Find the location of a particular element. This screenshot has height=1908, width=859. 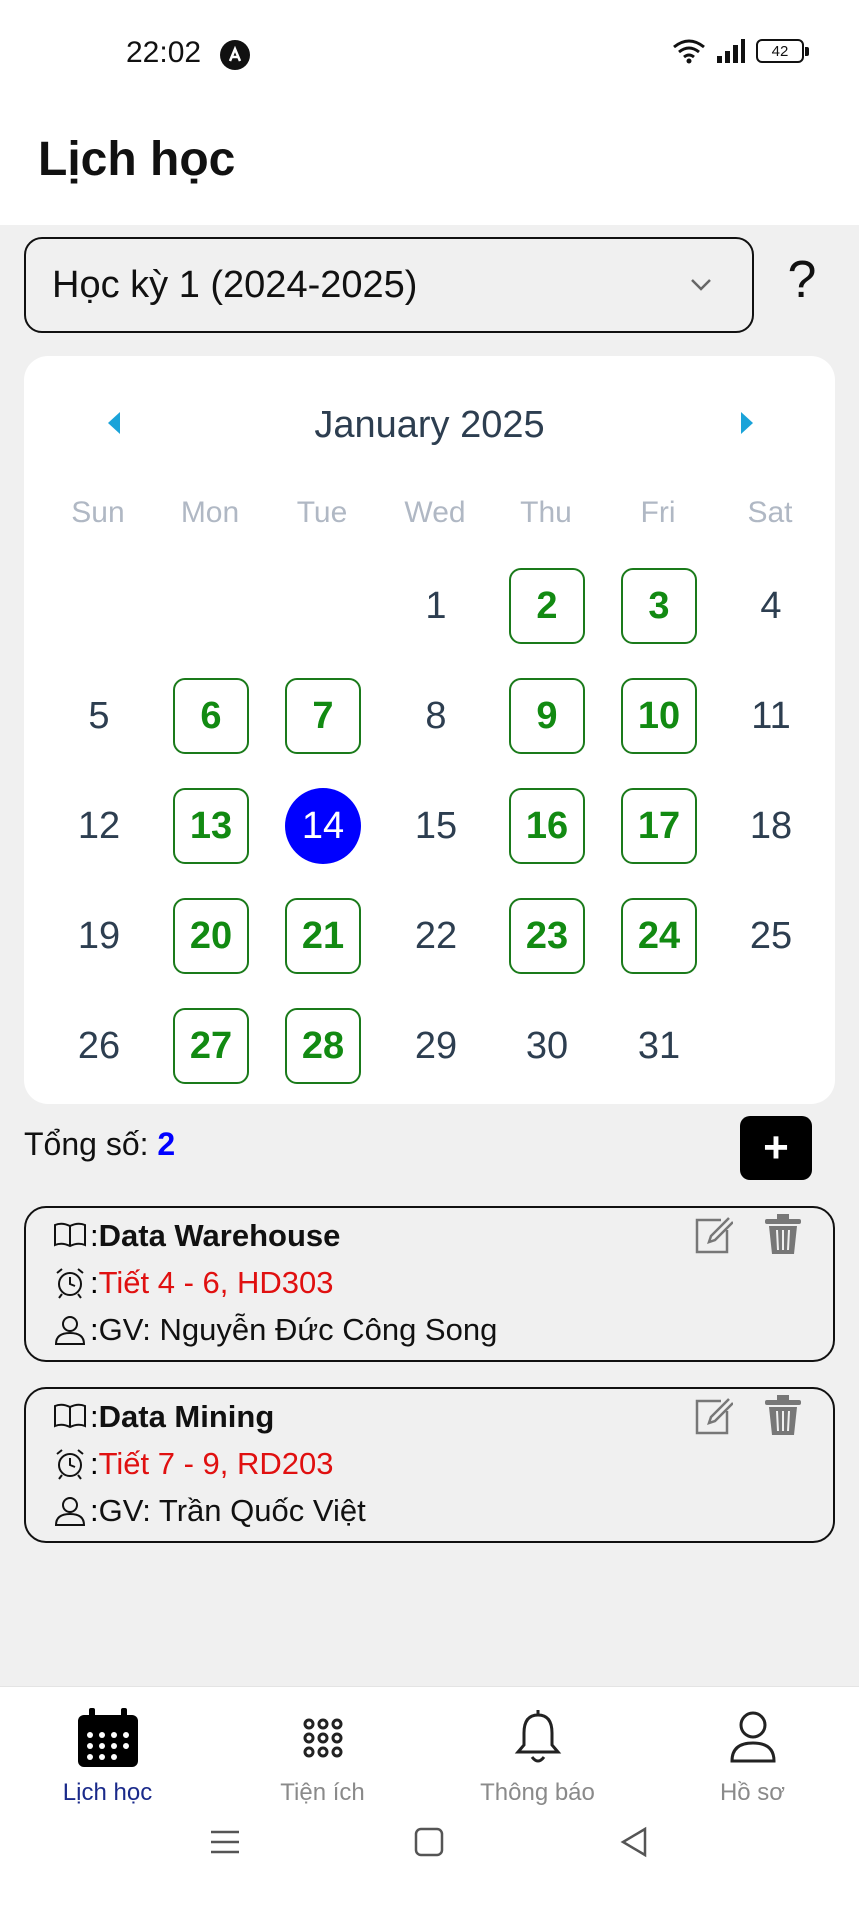

weekday-label: Thu is located at coordinates (546, 512).